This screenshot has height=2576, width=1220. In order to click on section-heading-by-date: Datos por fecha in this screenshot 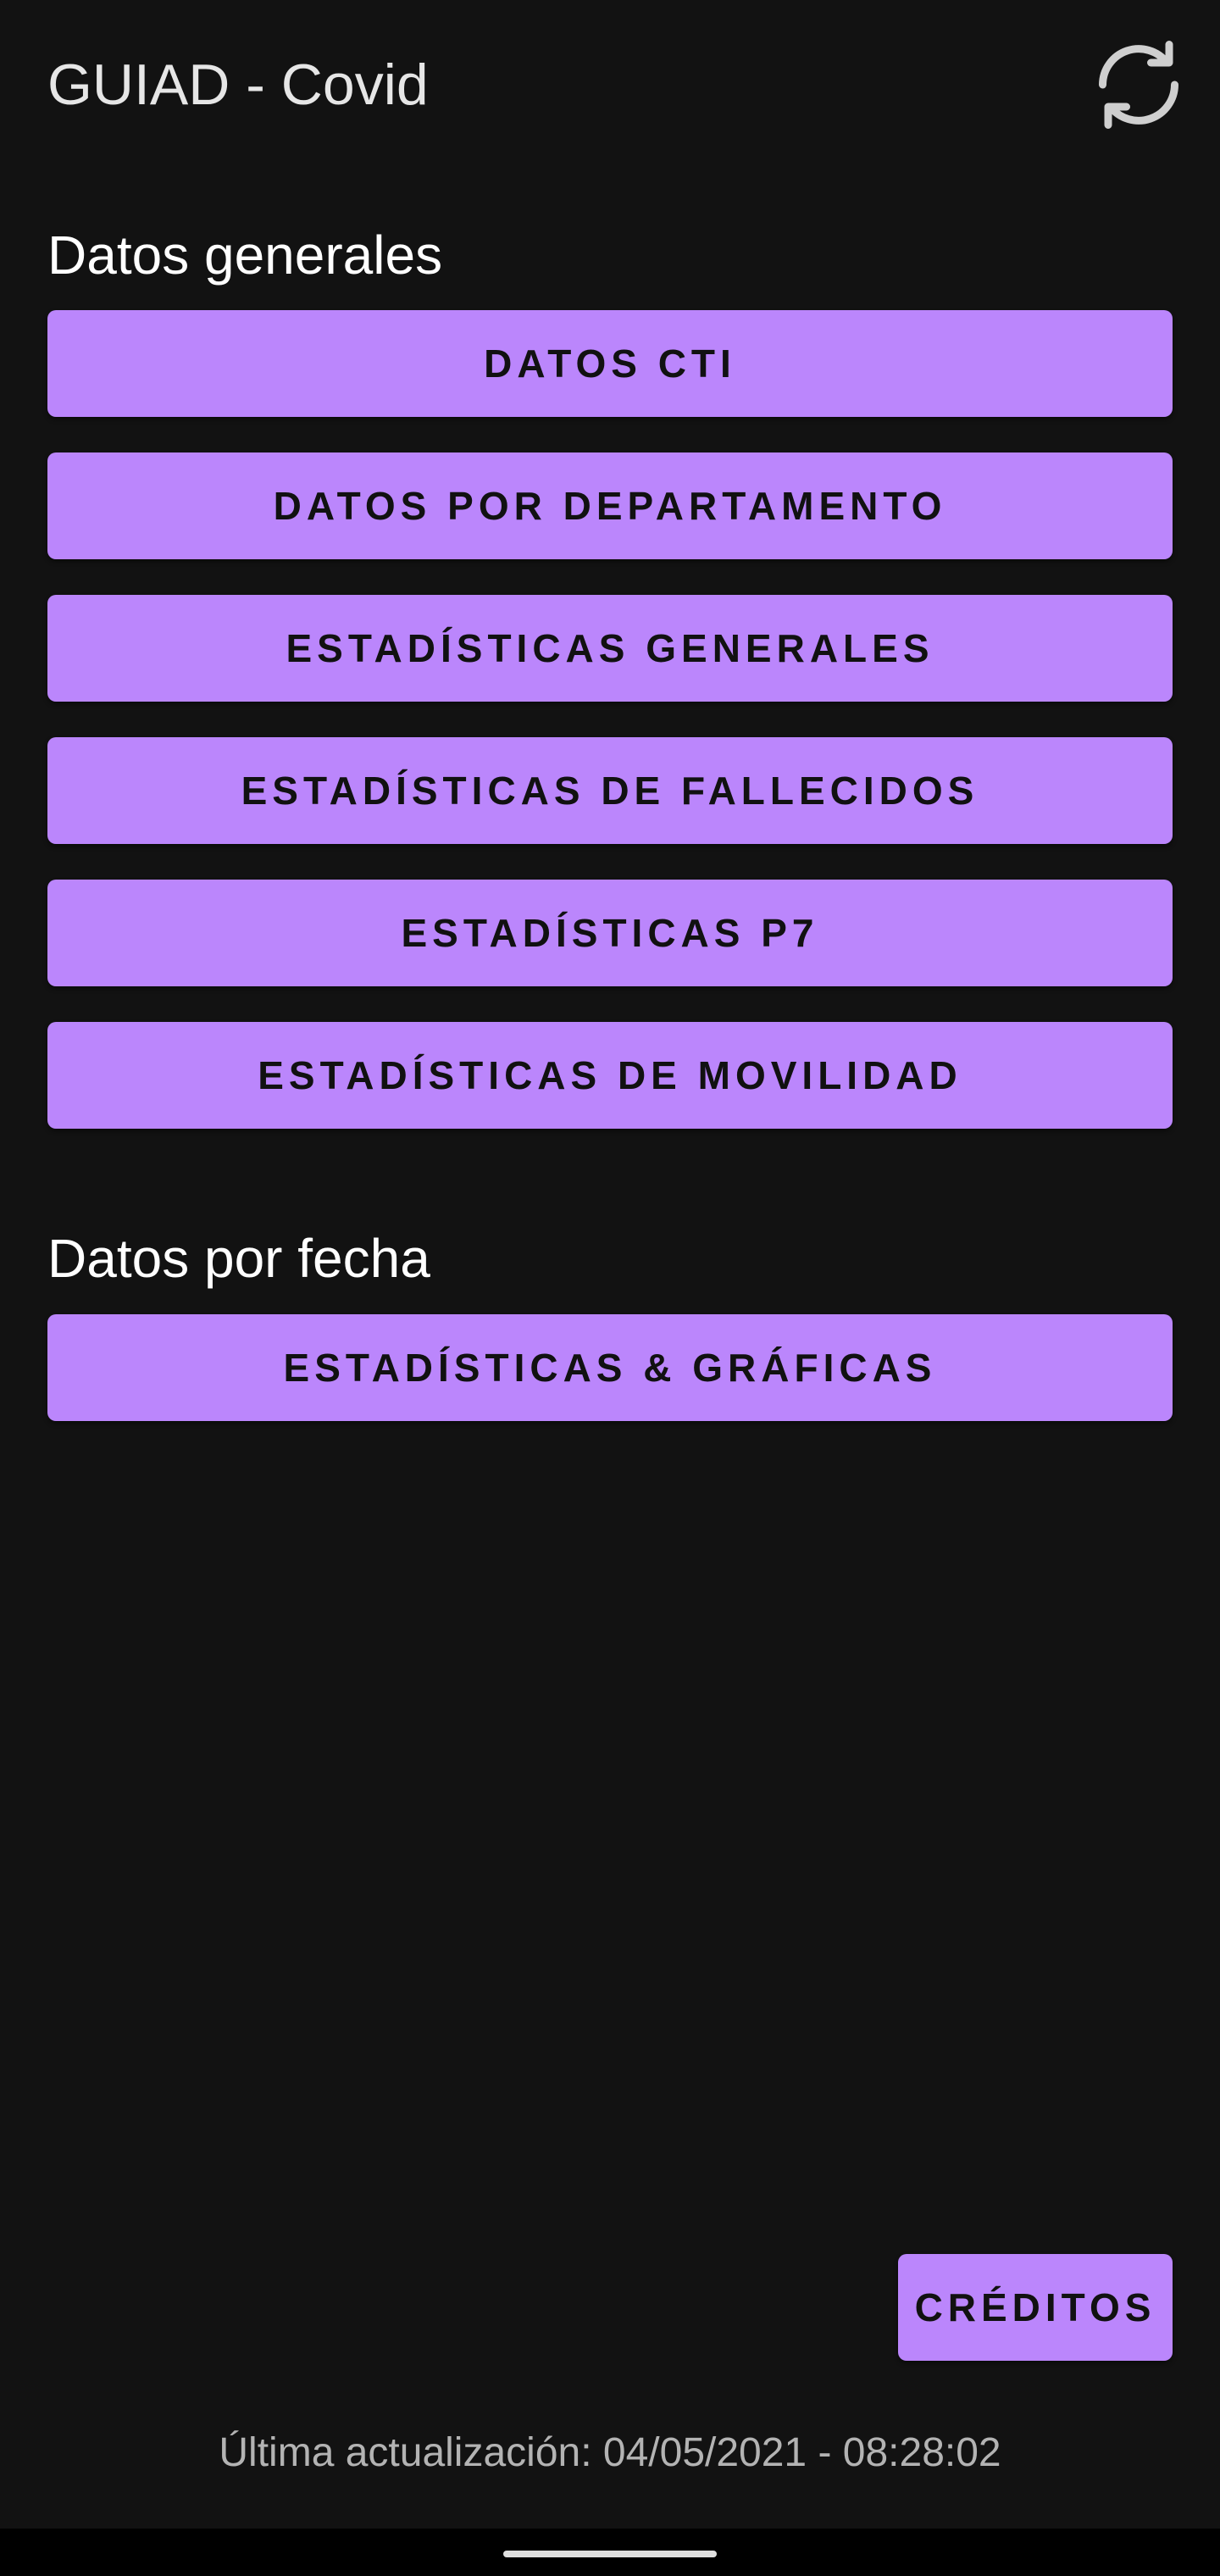, I will do `click(238, 1258)`.